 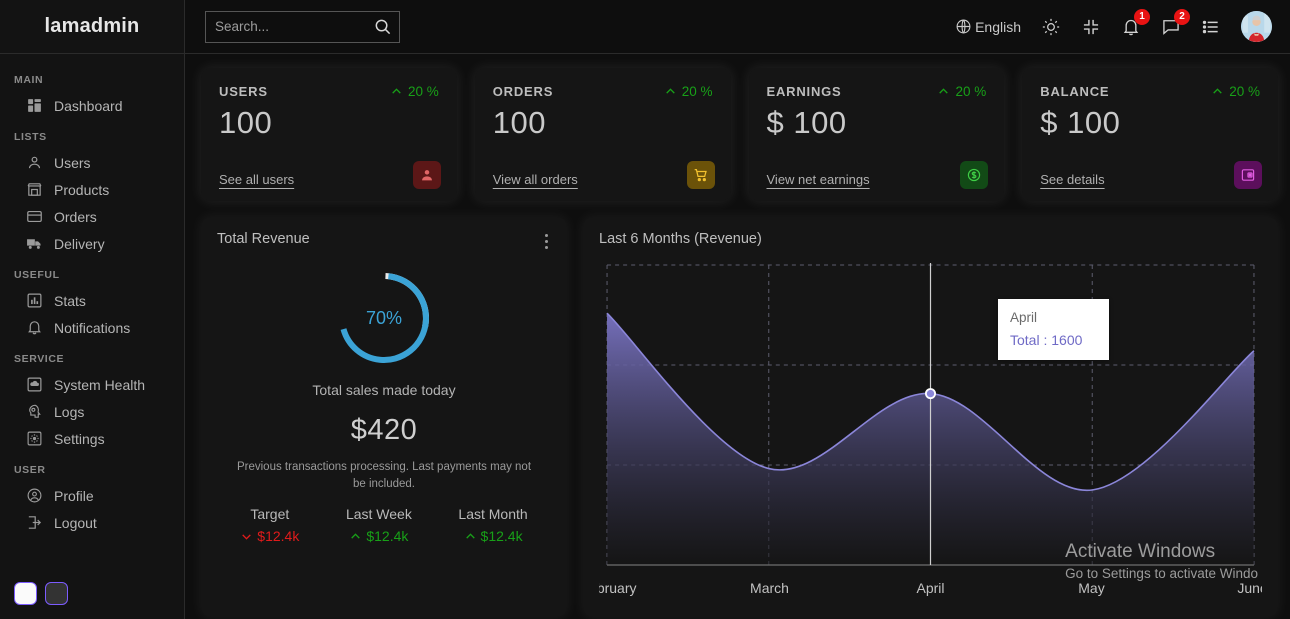 I want to click on stat-label: Last Week, so click(x=378, y=514).